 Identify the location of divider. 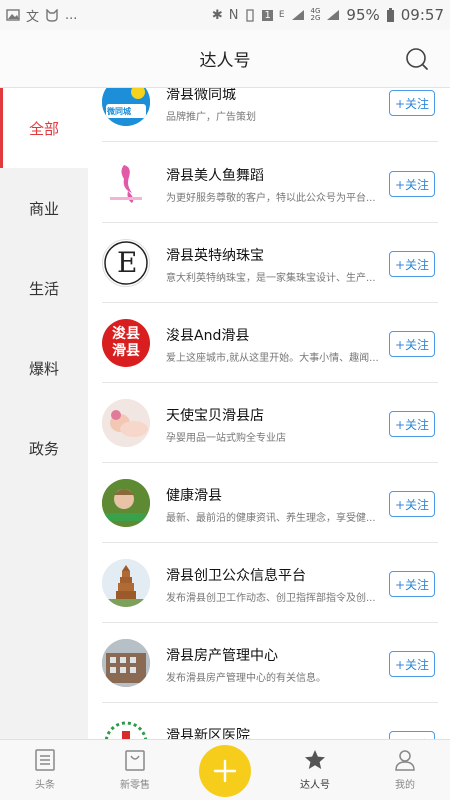
(270, 141).